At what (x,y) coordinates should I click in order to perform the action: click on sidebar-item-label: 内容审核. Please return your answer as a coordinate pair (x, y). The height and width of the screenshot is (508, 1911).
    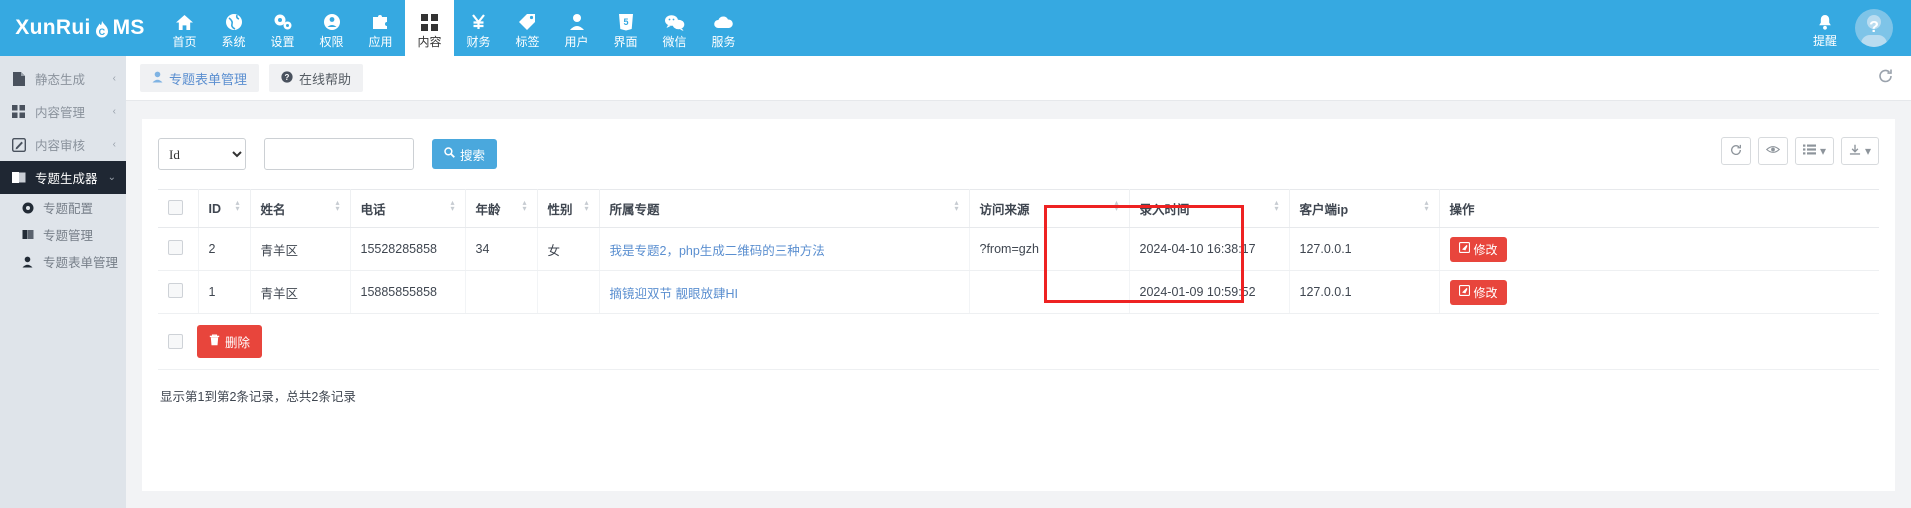
    Looking at the image, I should click on (60, 146).